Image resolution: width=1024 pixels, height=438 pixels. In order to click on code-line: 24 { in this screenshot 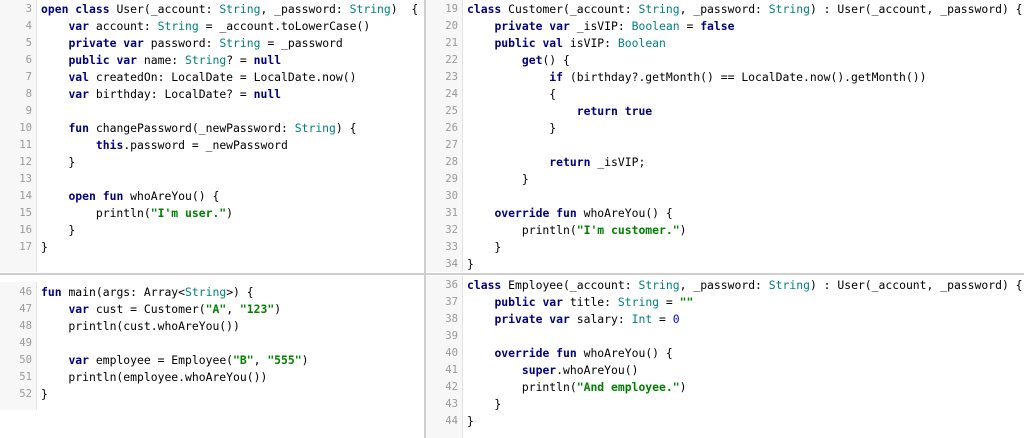, I will do `click(725, 94)`.